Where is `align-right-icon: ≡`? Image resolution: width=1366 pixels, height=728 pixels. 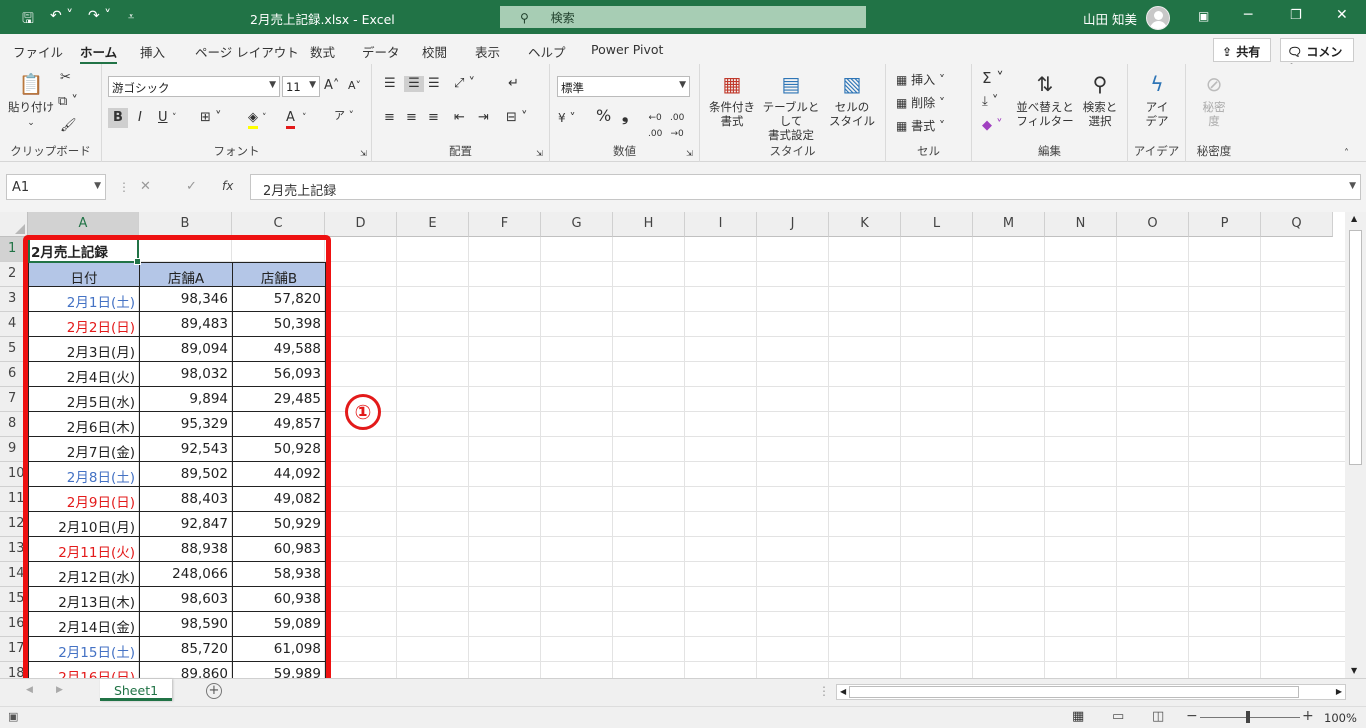
align-right-icon: ≡ is located at coordinates (433, 118).